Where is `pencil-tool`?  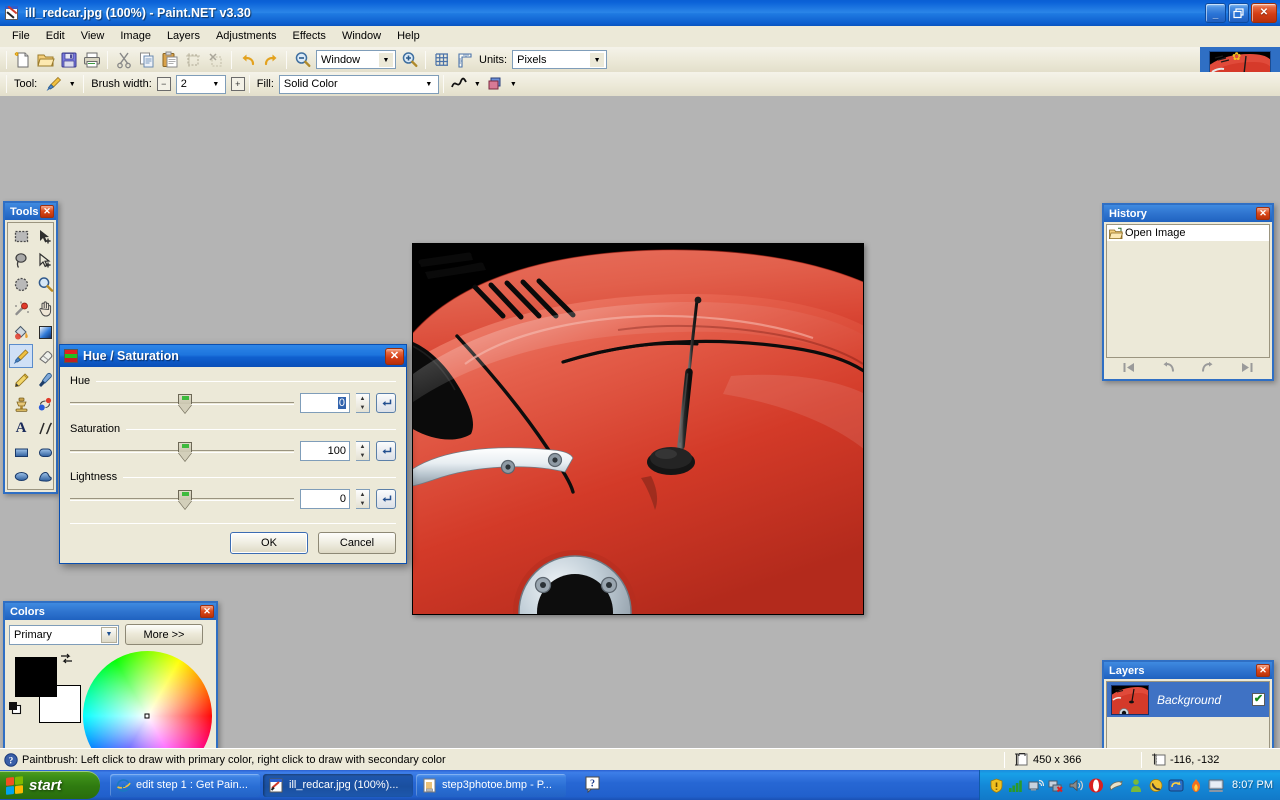 pencil-tool is located at coordinates (21, 380).